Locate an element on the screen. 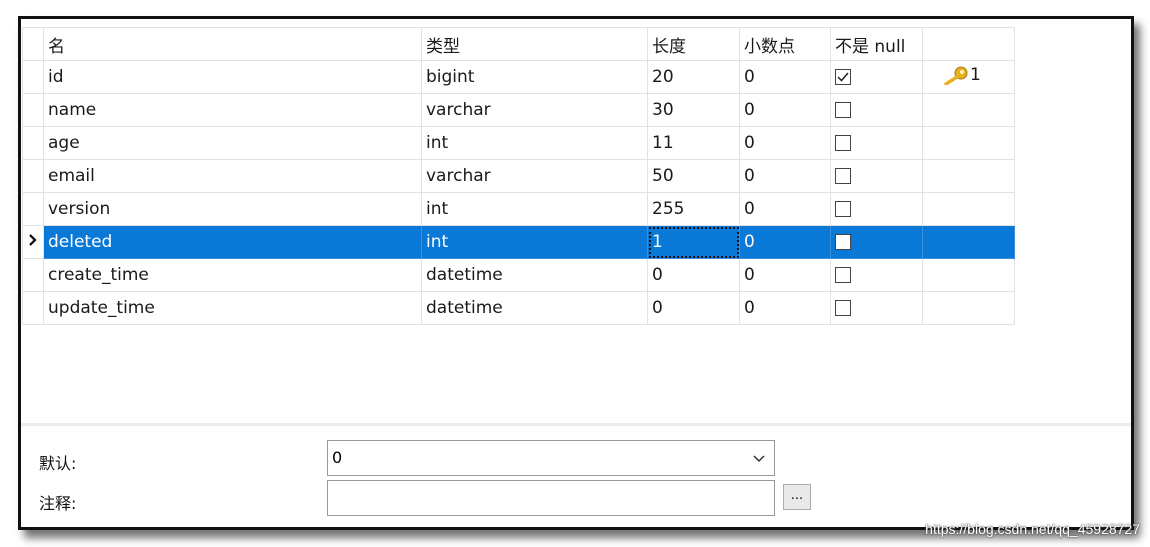 The width and height of the screenshot is (1150, 547). table-row: name varchar 30 0 is located at coordinates (518, 110).